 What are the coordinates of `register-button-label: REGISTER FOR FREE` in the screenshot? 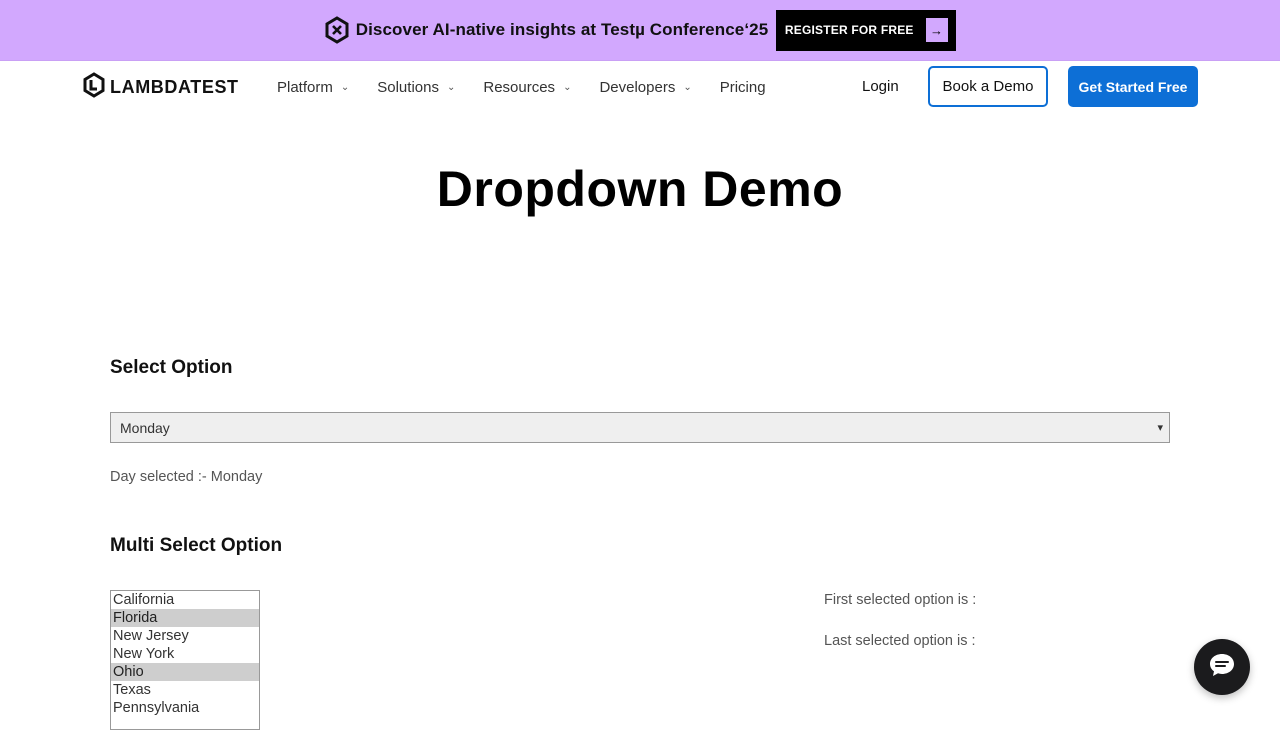 It's located at (849, 30).